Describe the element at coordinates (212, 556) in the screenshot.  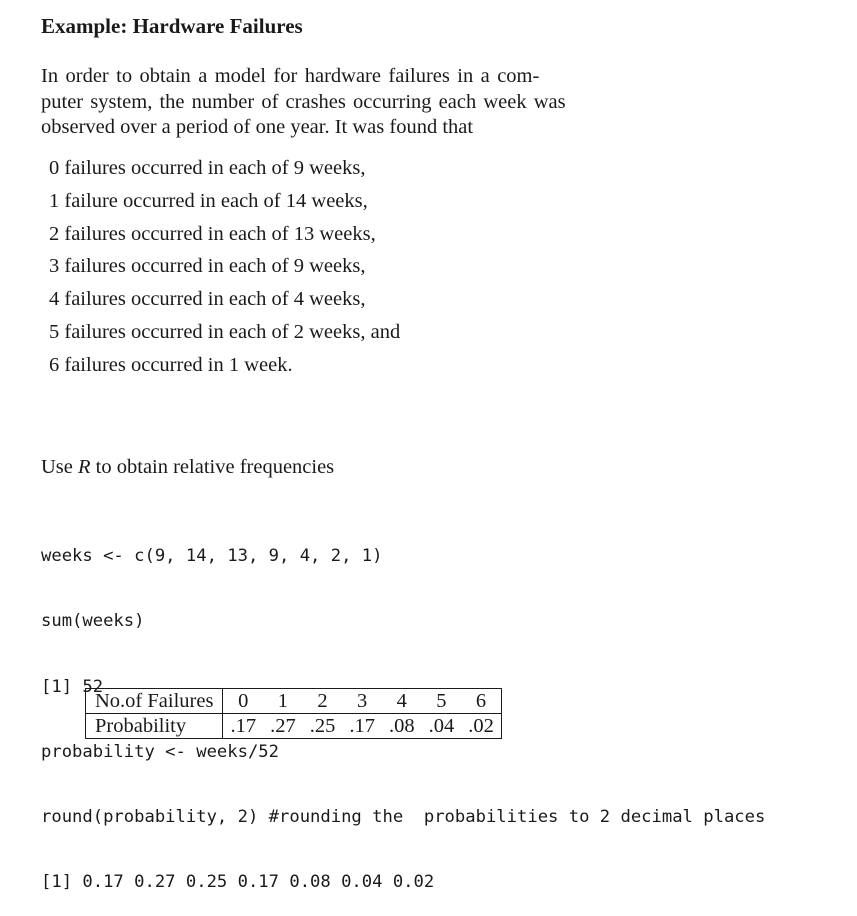
I see `code-line: weeks <- c(9, 14, 13, 9, 4, 2, 1)` at that location.